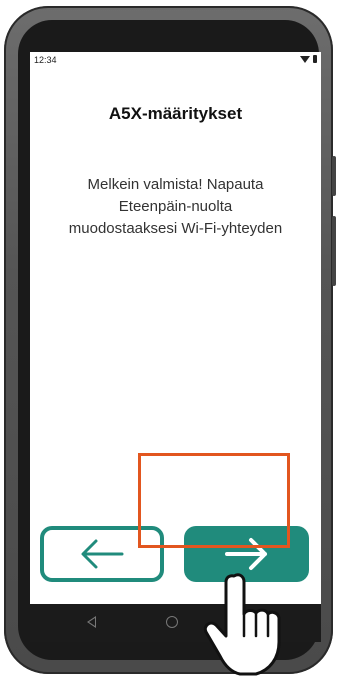 This screenshot has height=679, width=337. I want to click on back-button, so click(102, 554).